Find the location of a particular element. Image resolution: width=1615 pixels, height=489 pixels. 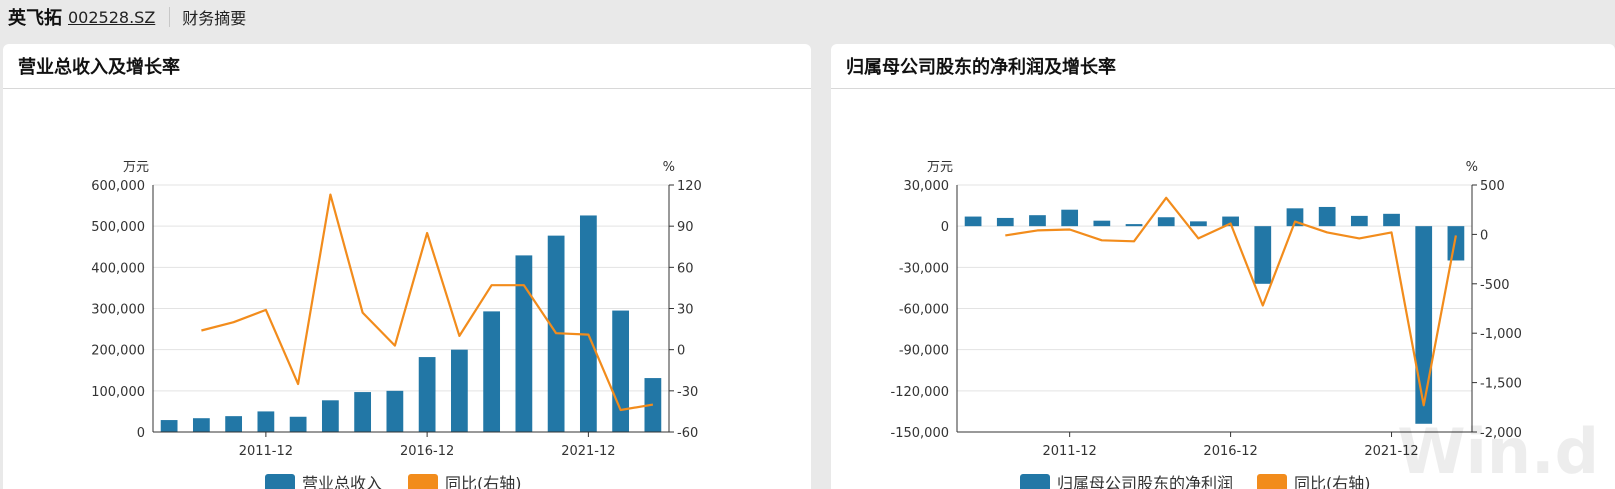

watermark-logo: Win.d is located at coordinates (1498, 451).